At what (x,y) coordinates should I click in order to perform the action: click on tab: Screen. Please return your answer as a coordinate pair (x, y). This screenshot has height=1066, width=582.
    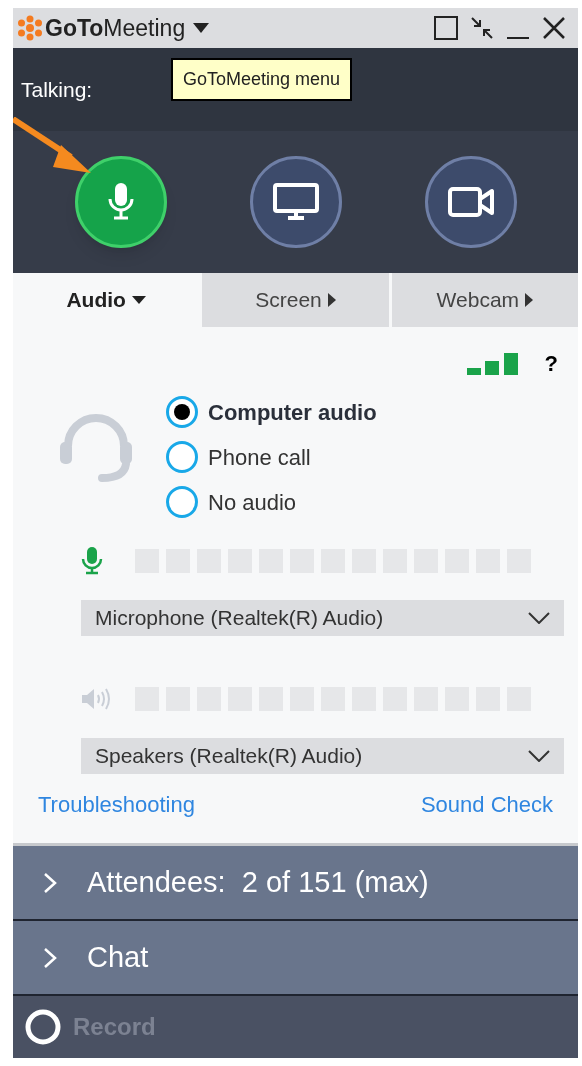
    Looking at the image, I should click on (294, 300).